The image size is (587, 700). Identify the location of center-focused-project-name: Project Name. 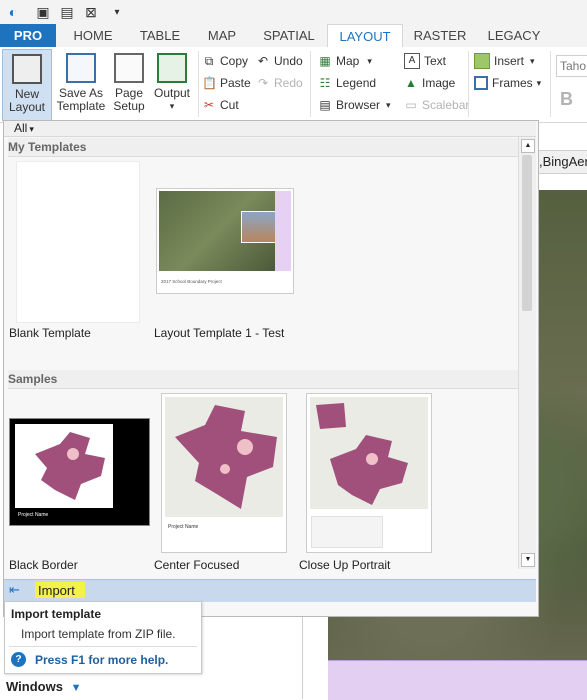
(183, 527).